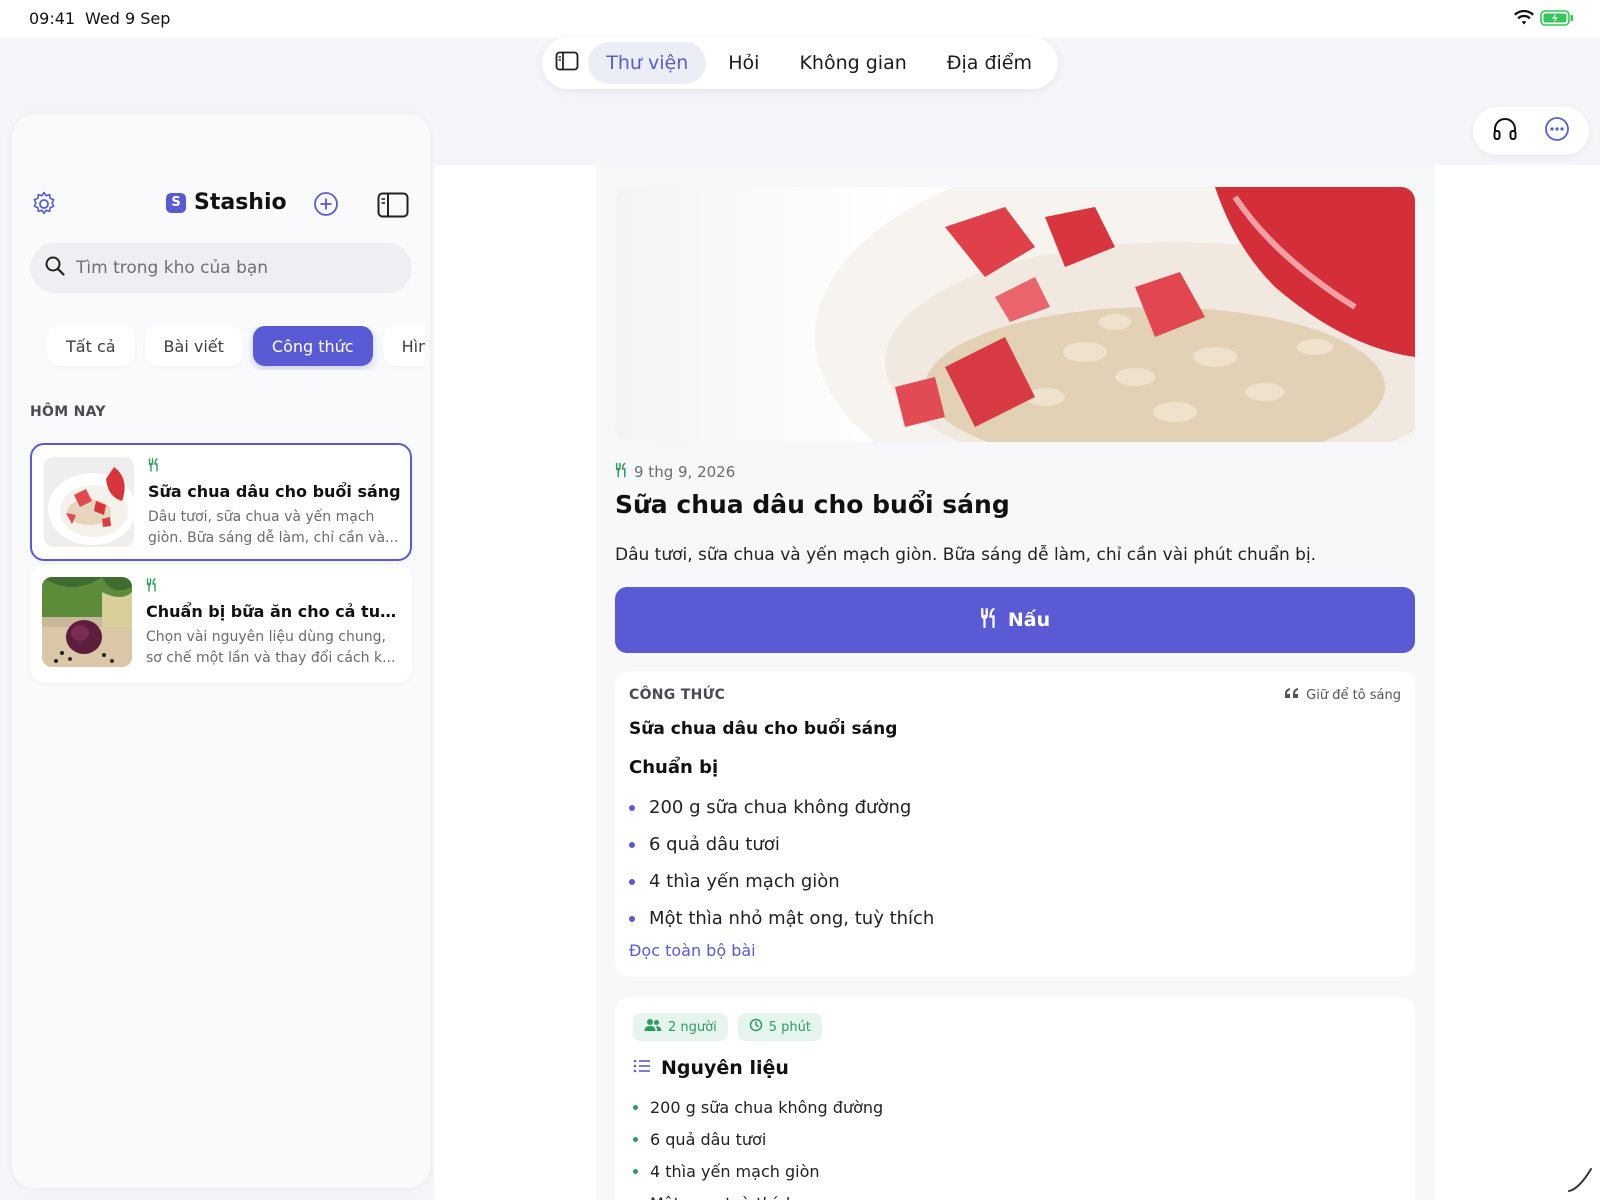  I want to click on quote-icon, so click(1292, 695).